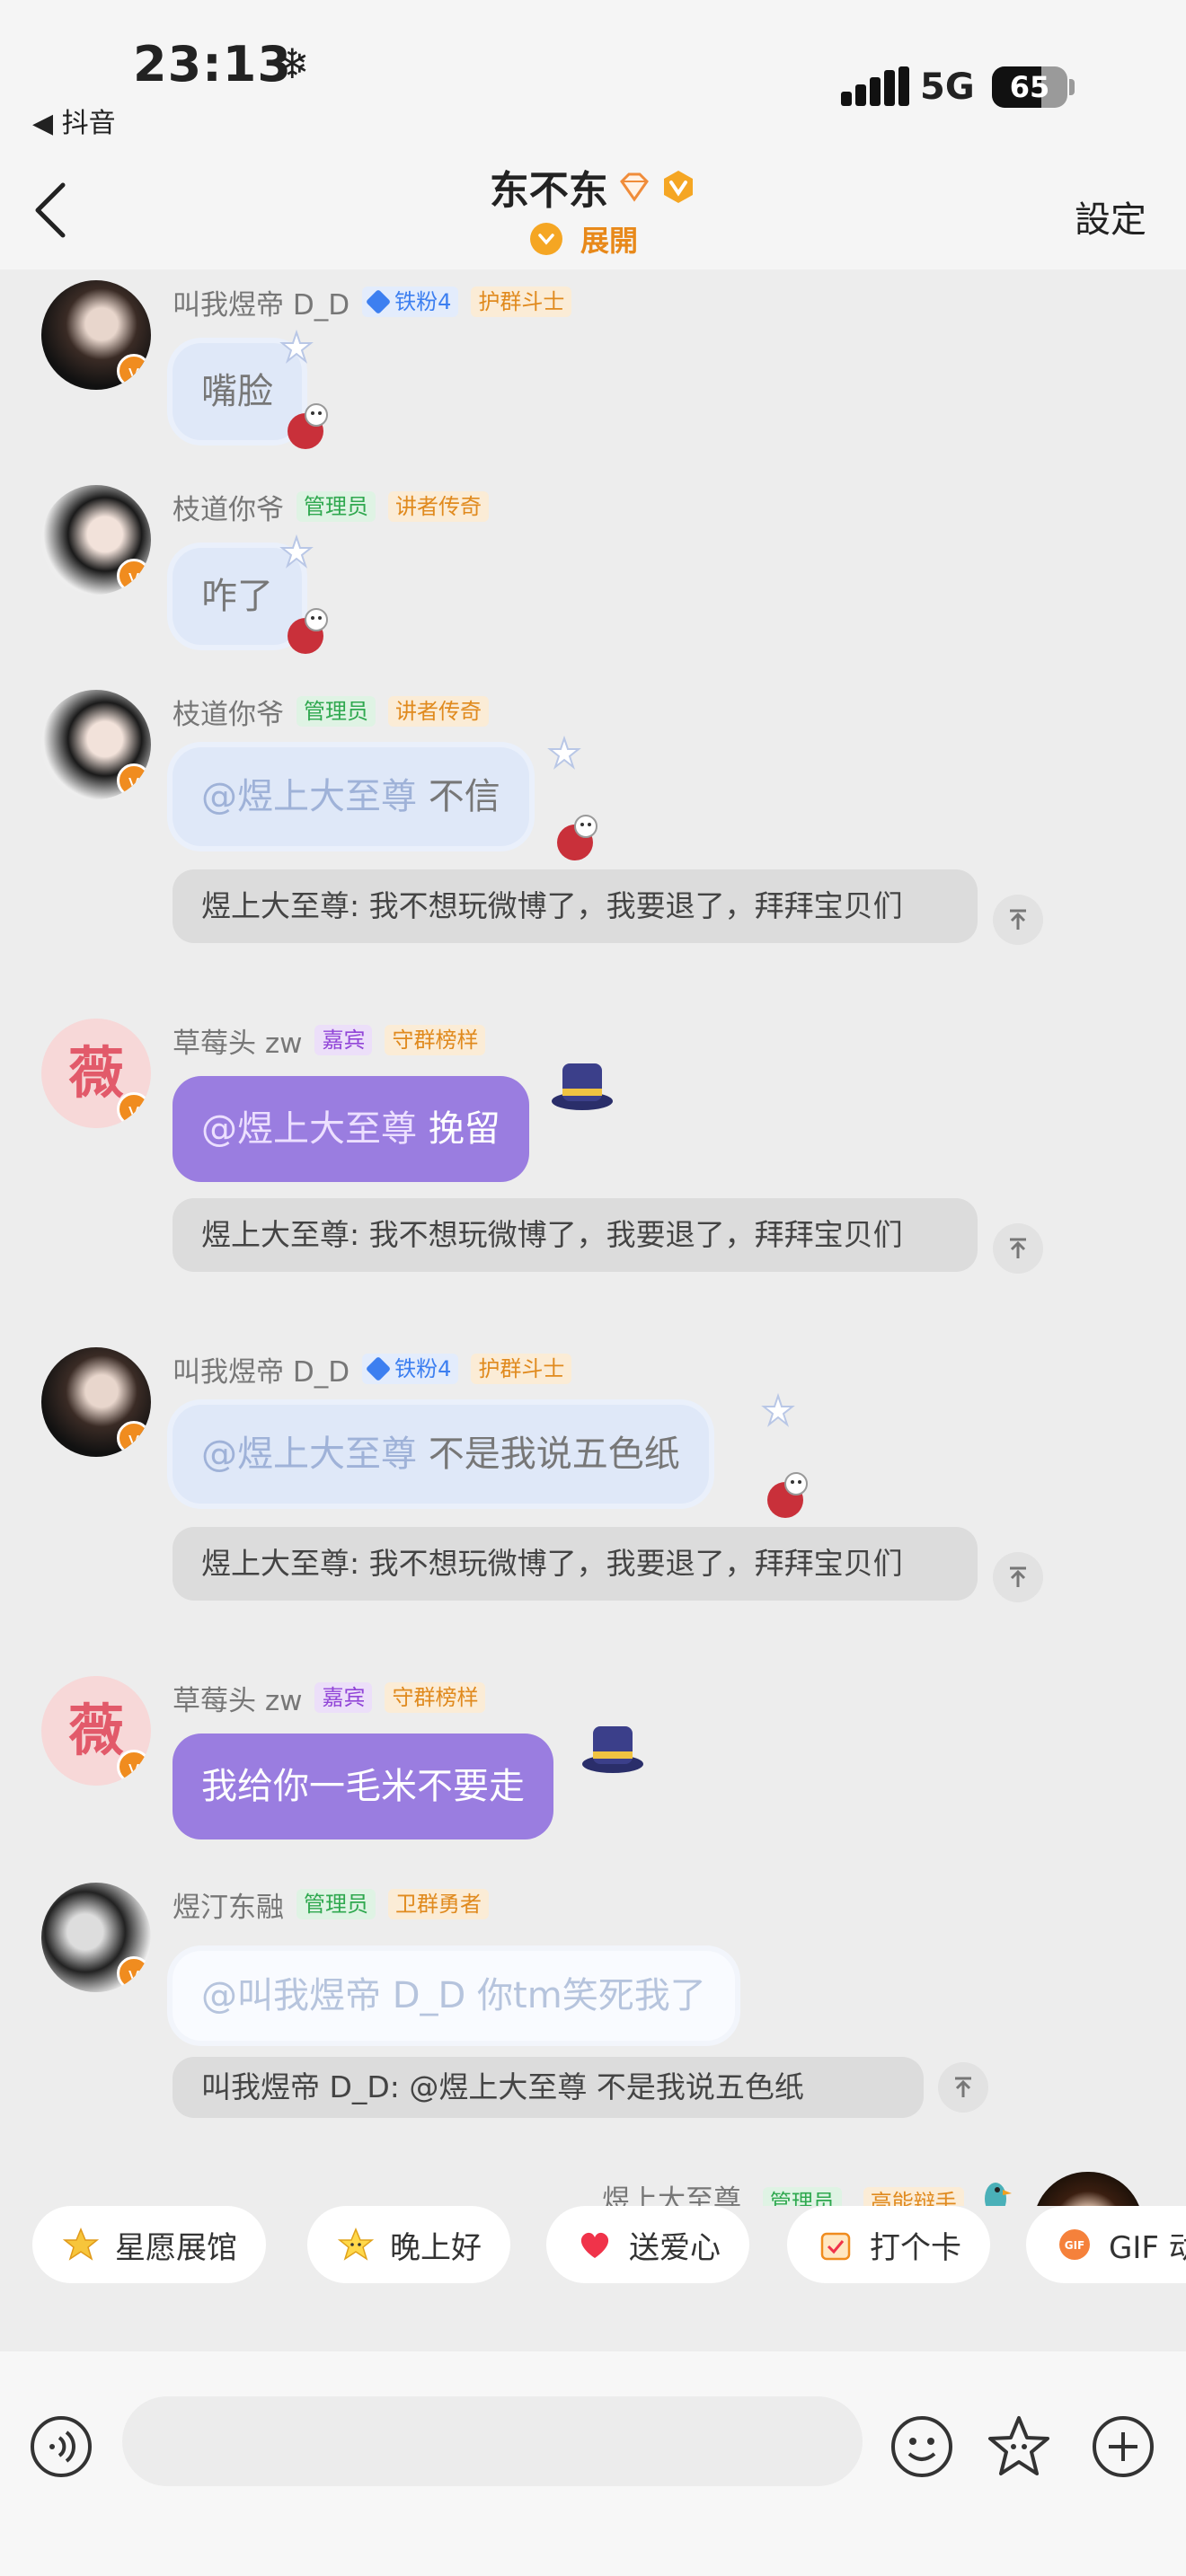 The width and height of the screenshot is (1186, 2576). What do you see at coordinates (546, 239) in the screenshot?
I see `chevron-down-icon` at bounding box center [546, 239].